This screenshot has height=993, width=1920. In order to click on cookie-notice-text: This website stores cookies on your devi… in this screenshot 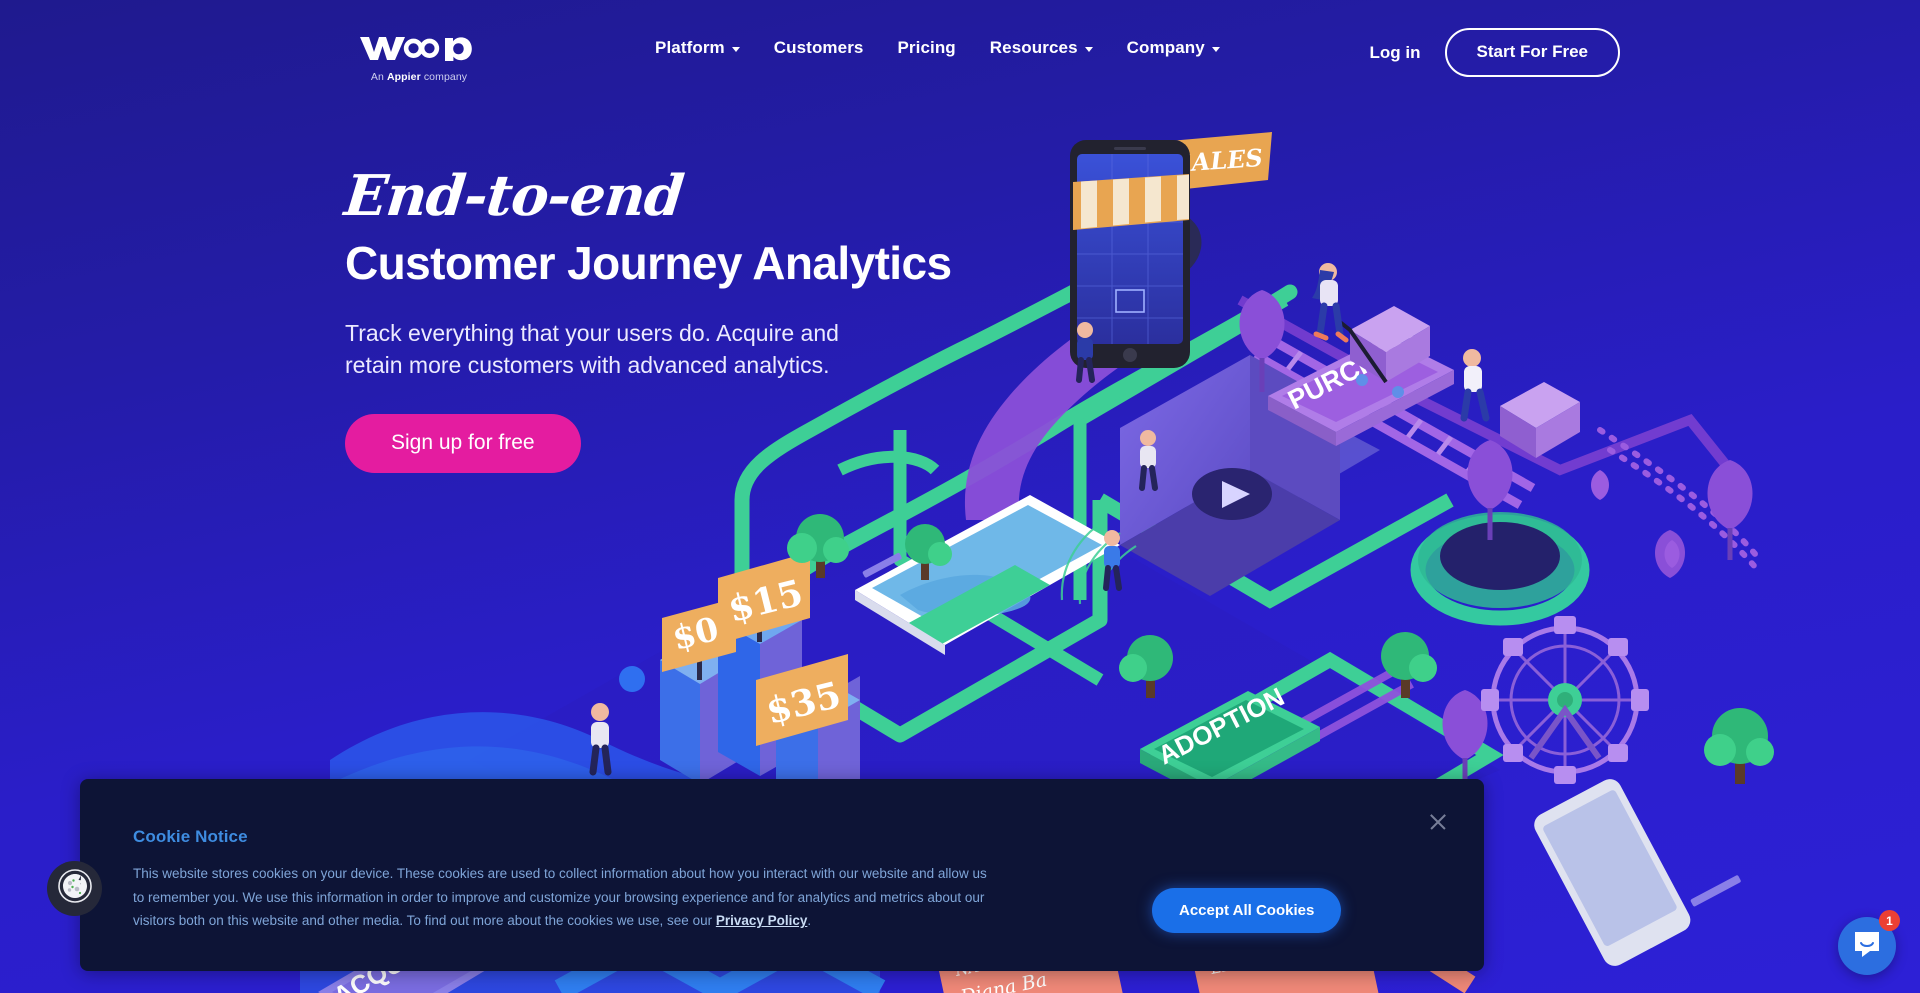, I will do `click(560, 897)`.